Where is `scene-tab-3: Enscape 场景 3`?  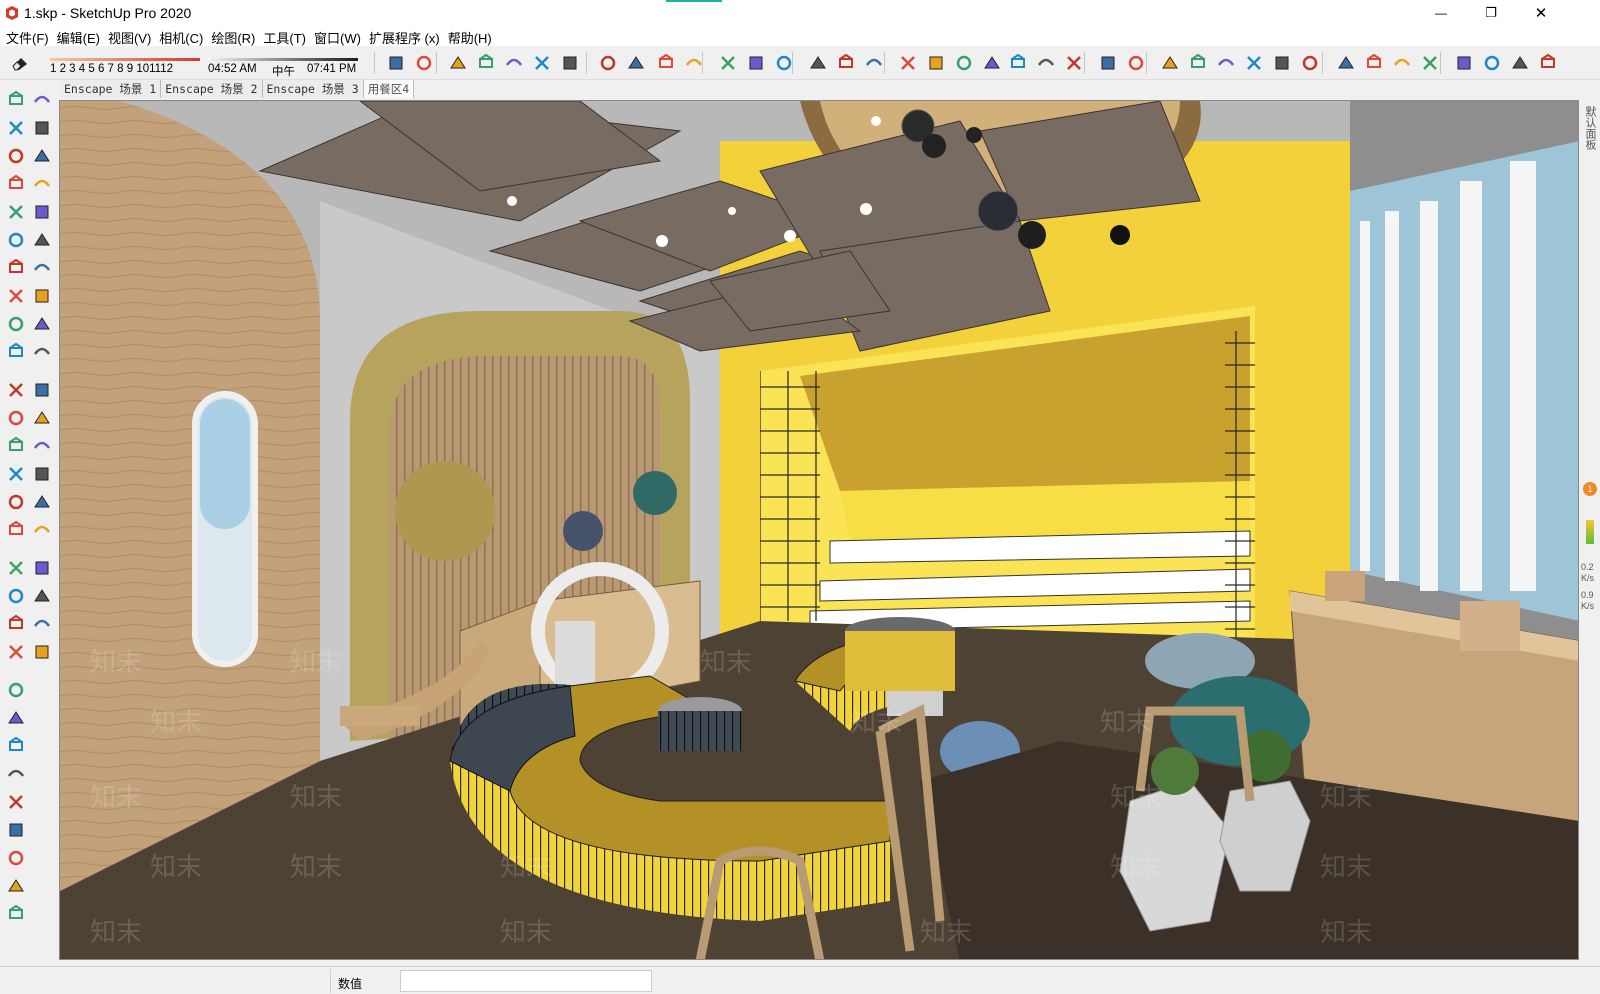 scene-tab-3: Enscape 场景 3 is located at coordinates (313, 89).